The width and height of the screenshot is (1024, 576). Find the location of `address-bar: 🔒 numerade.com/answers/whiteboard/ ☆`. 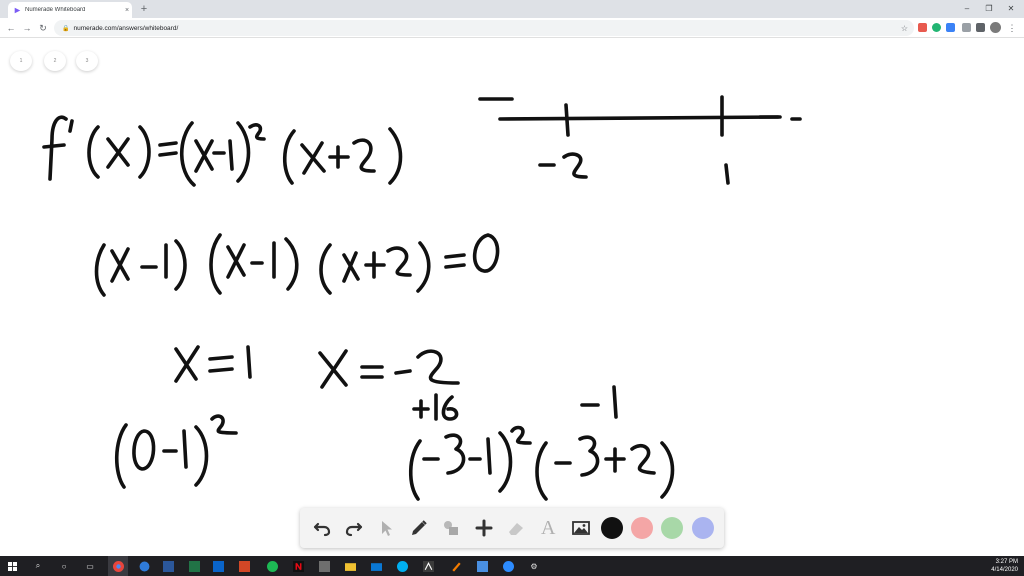

address-bar: 🔒 numerade.com/answers/whiteboard/ ☆ is located at coordinates (484, 28).